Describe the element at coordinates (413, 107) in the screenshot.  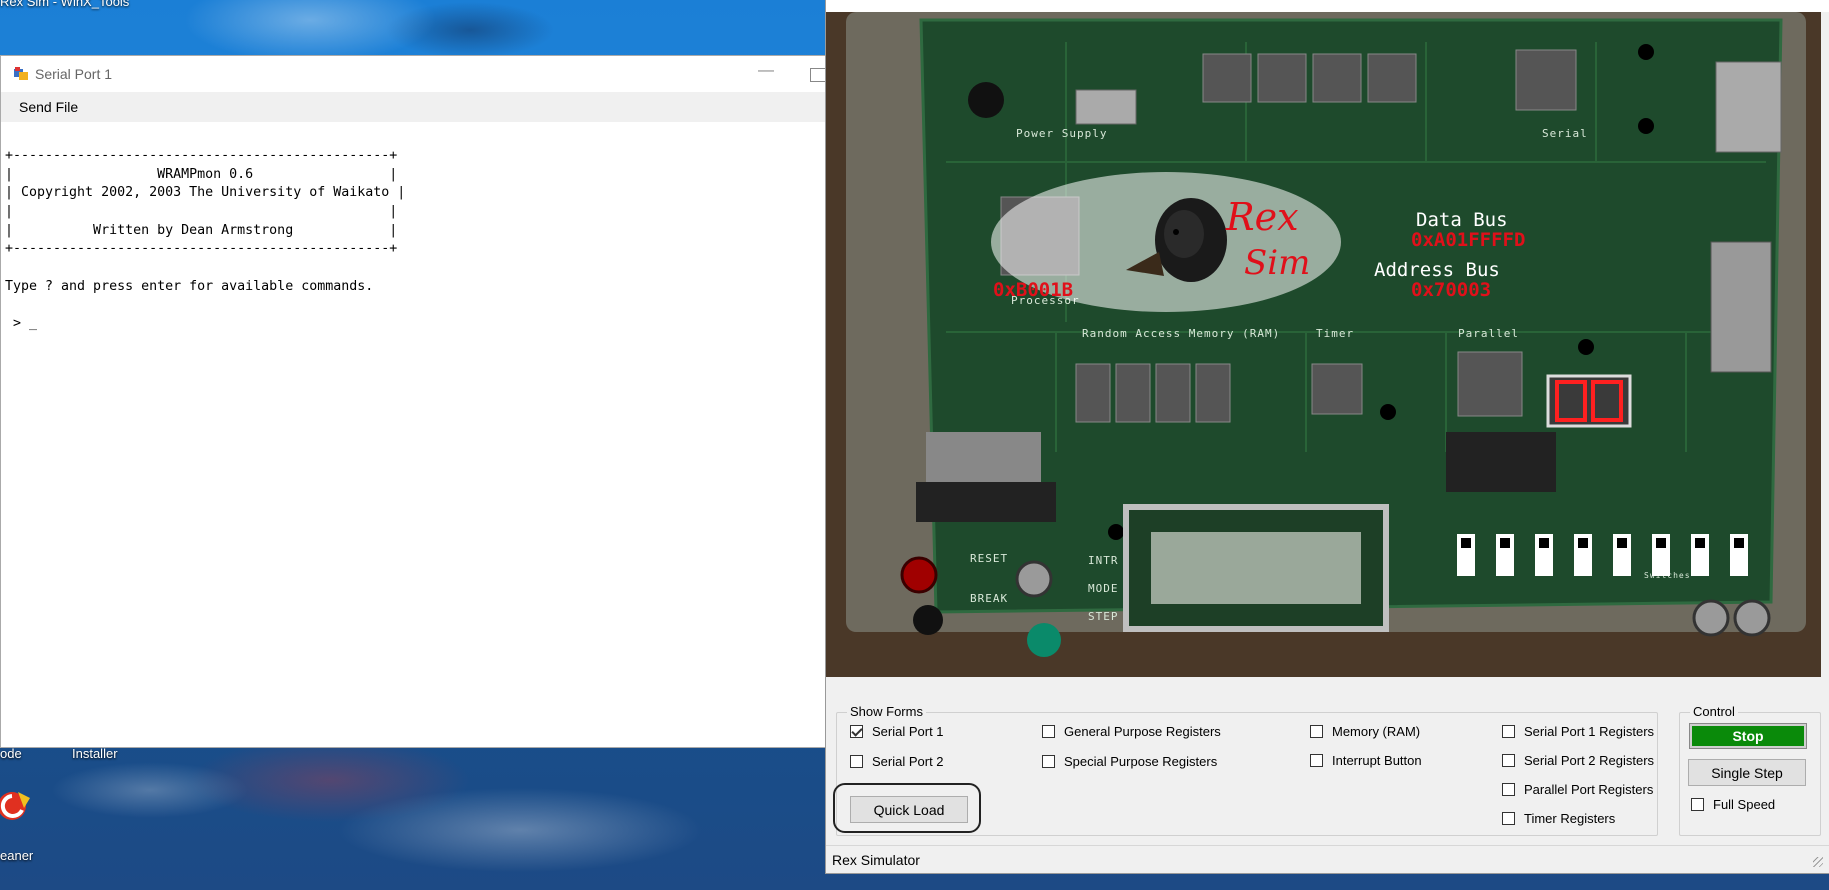
I see `menubar: Send File` at that location.